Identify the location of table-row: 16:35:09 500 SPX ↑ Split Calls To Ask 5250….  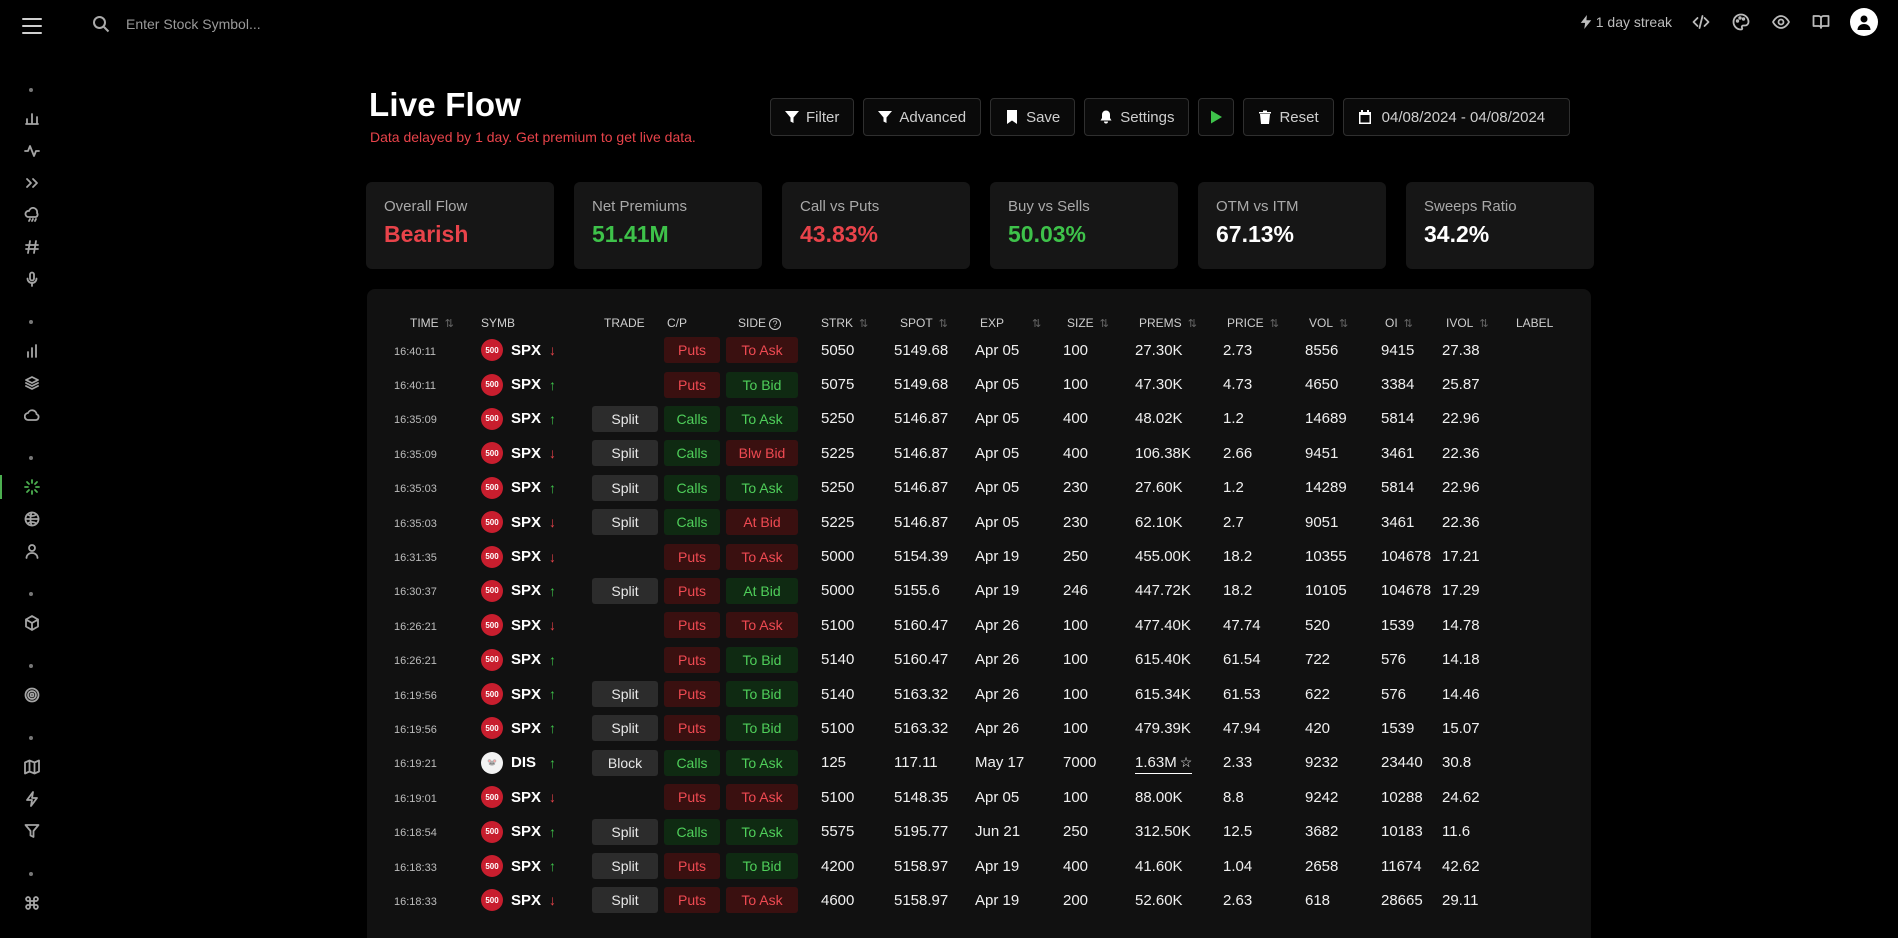
(979, 419).